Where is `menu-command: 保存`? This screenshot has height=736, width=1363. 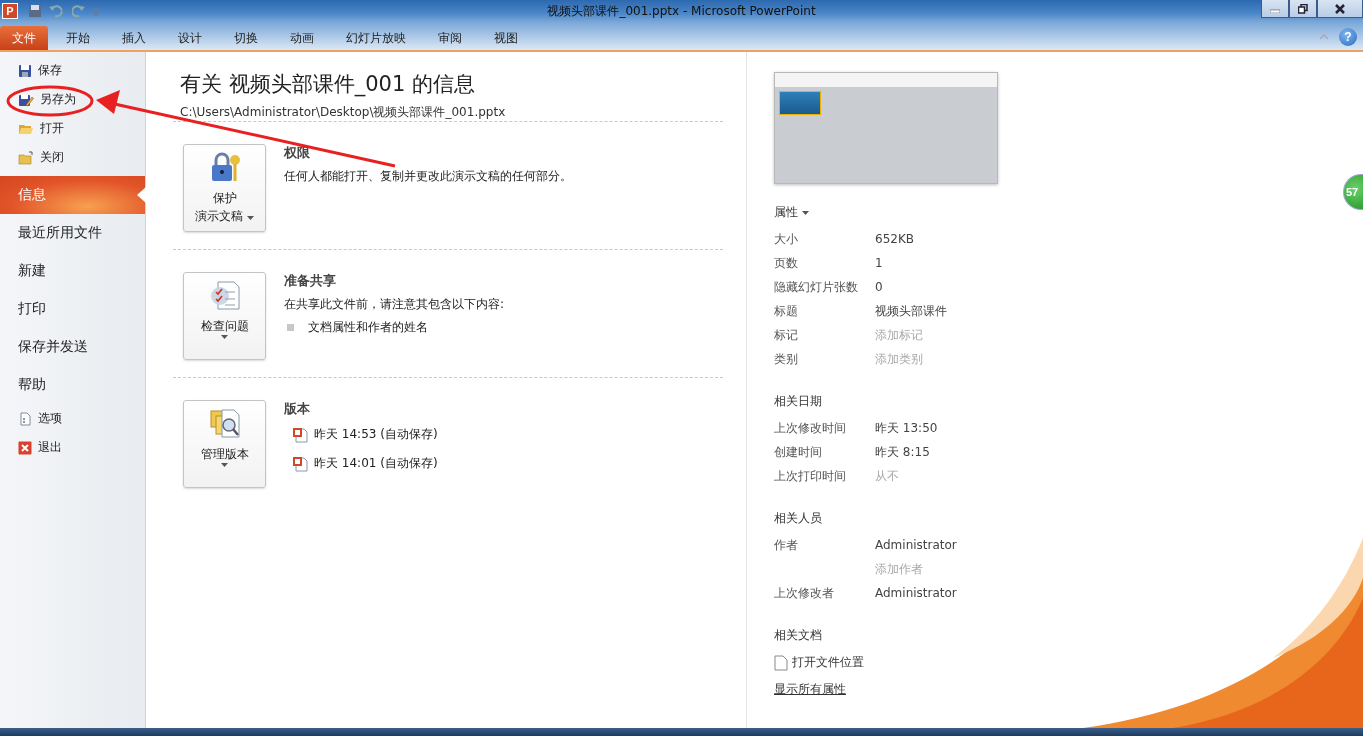 menu-command: 保存 is located at coordinates (72, 70).